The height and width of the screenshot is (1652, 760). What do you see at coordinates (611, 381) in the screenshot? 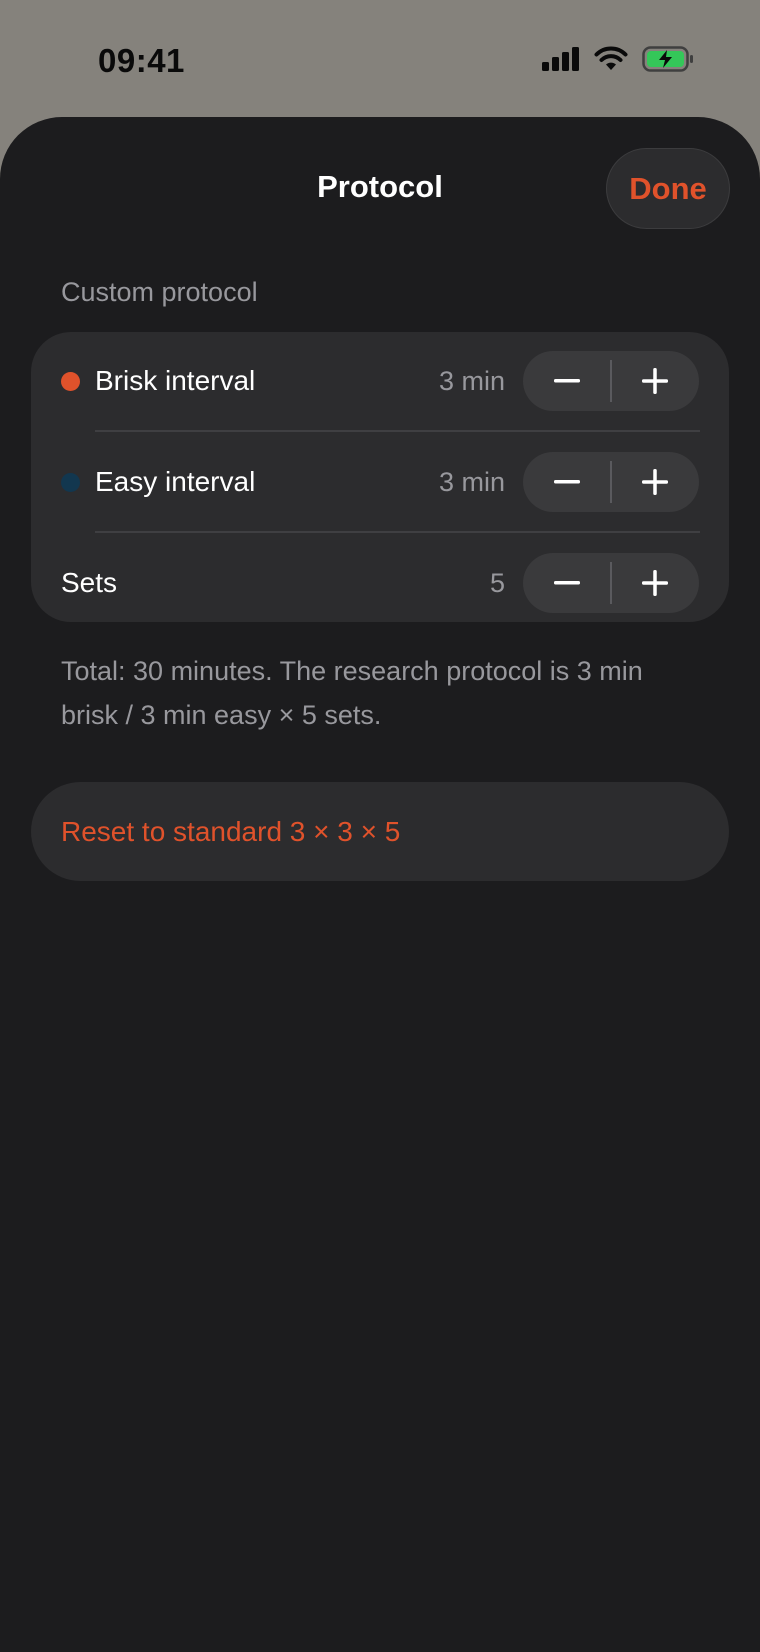
I see `brisk-interval-stepper` at bounding box center [611, 381].